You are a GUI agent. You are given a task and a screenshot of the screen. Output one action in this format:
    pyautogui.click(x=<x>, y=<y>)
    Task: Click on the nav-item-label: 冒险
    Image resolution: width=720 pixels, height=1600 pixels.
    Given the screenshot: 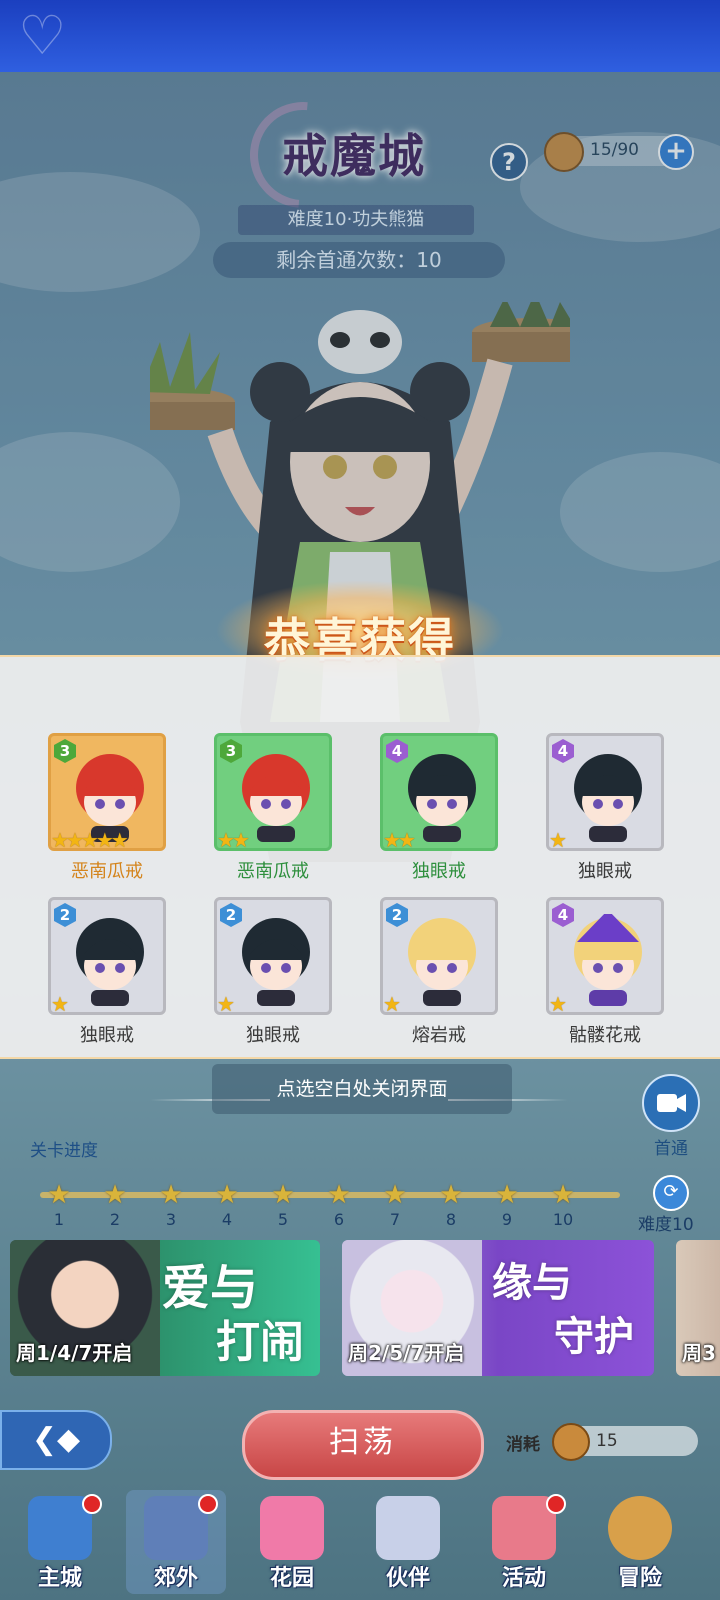 What is the action you would take?
    pyautogui.click(x=639, y=1578)
    